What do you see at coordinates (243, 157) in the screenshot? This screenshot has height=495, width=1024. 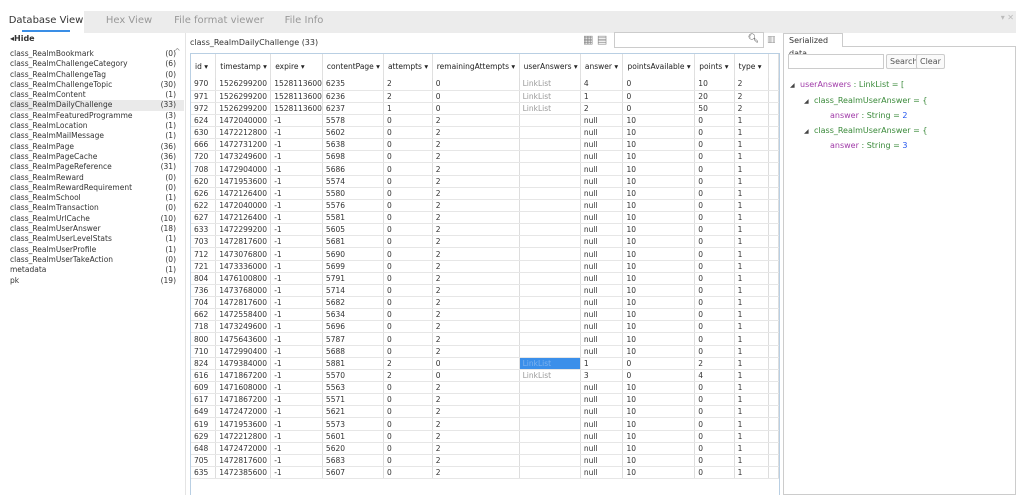 I see `table-cell: 1473249600` at bounding box center [243, 157].